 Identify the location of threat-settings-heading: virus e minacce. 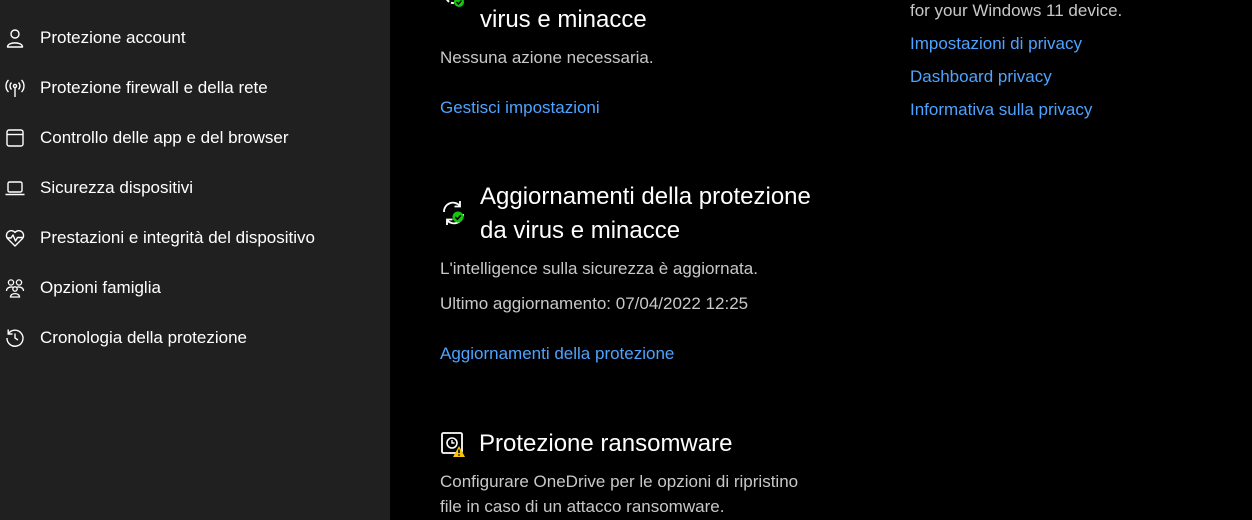
(563, 19).